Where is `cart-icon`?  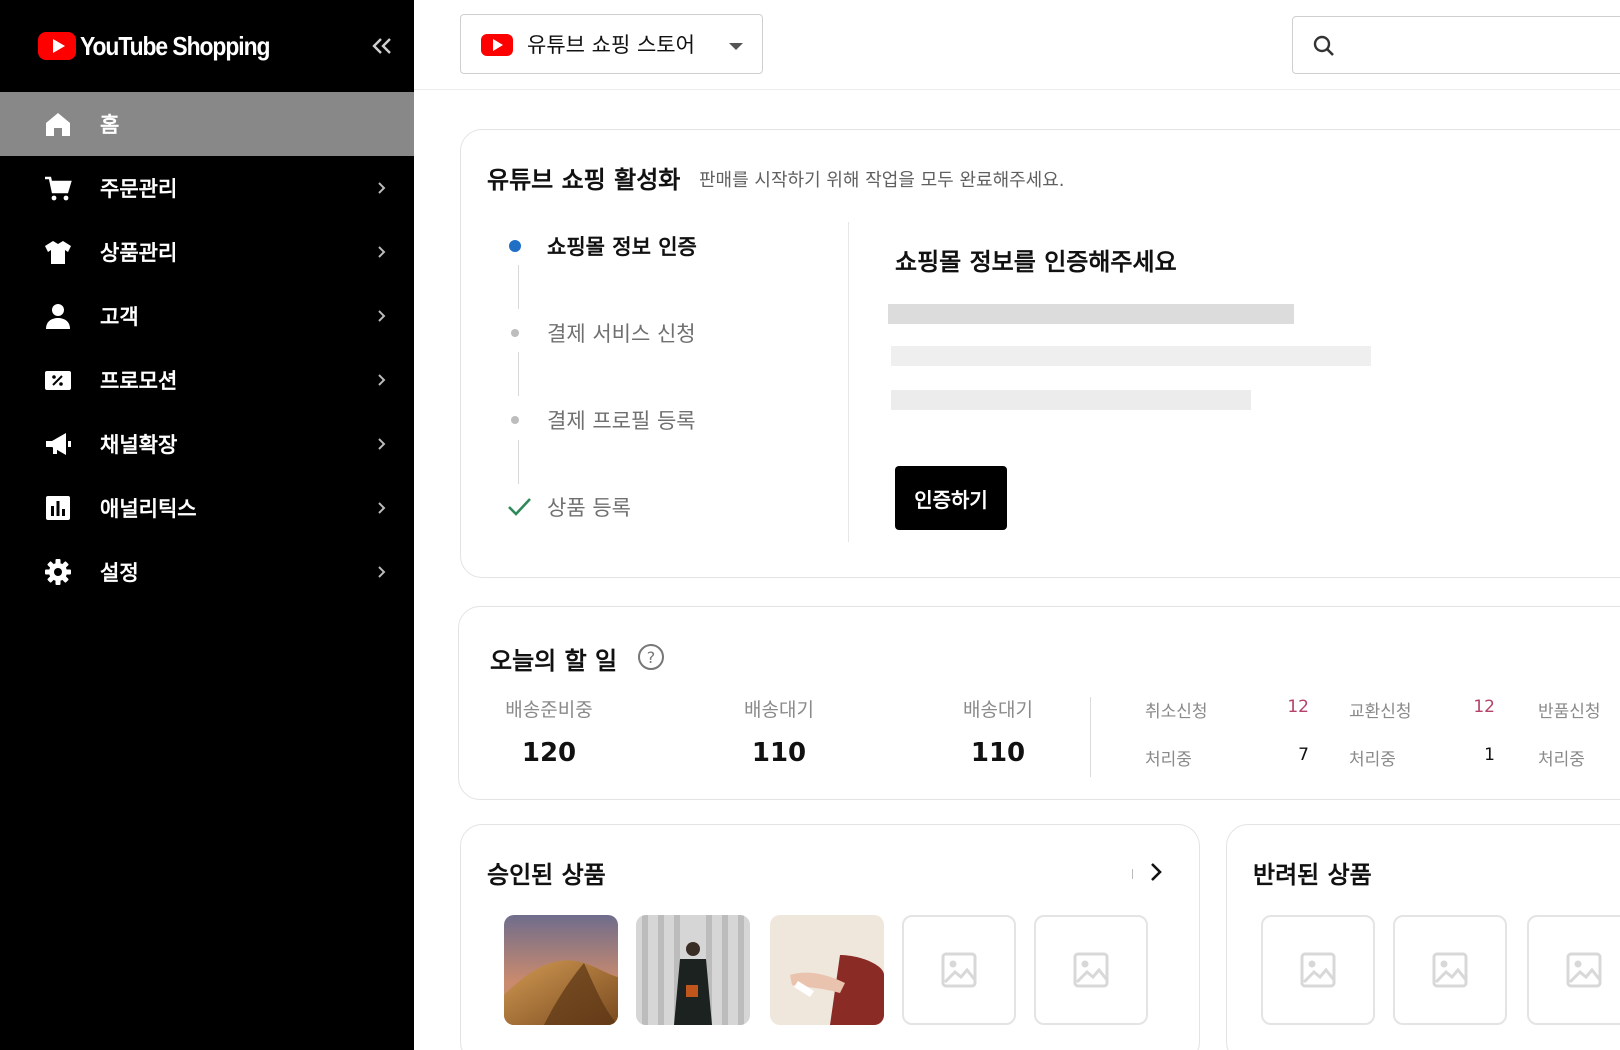 cart-icon is located at coordinates (58, 188).